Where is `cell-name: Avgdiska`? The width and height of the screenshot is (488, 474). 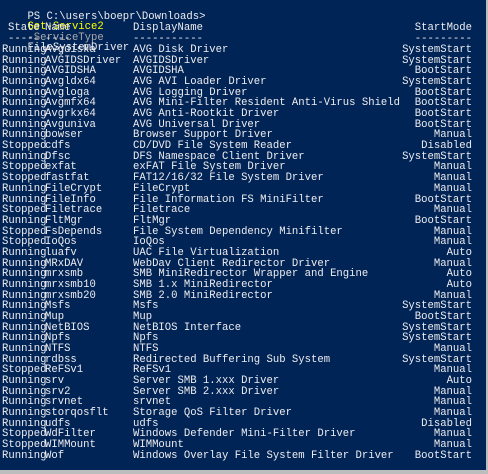
cell-name: Avgdiska is located at coordinates (70, 50).